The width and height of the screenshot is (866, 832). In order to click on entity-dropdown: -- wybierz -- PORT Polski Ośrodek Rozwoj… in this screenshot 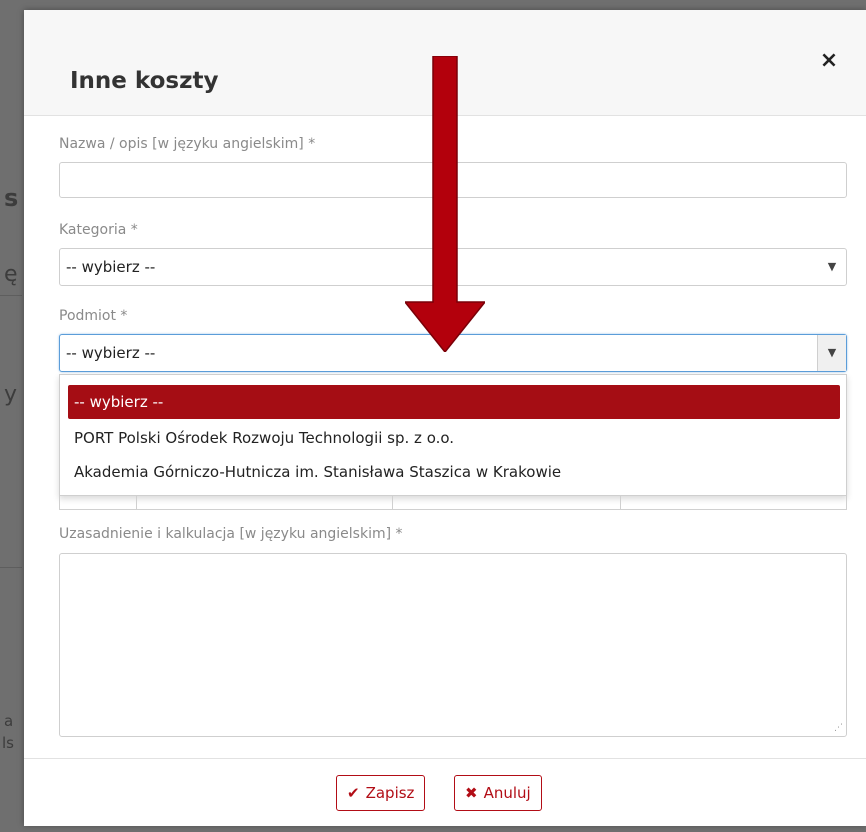, I will do `click(453, 435)`.